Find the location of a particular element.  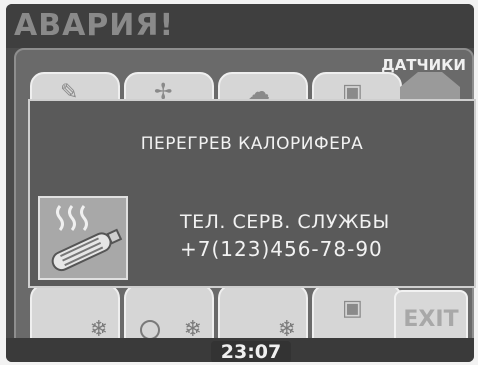

service-phone: +7(123)456-78-90 is located at coordinates (281, 249).